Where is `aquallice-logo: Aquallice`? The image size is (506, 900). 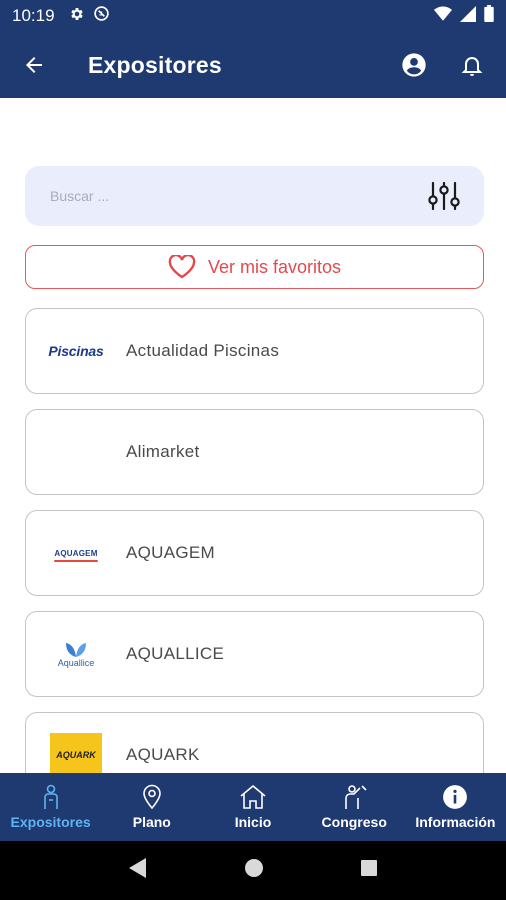 aquallice-logo: Aquallice is located at coordinates (76, 654).